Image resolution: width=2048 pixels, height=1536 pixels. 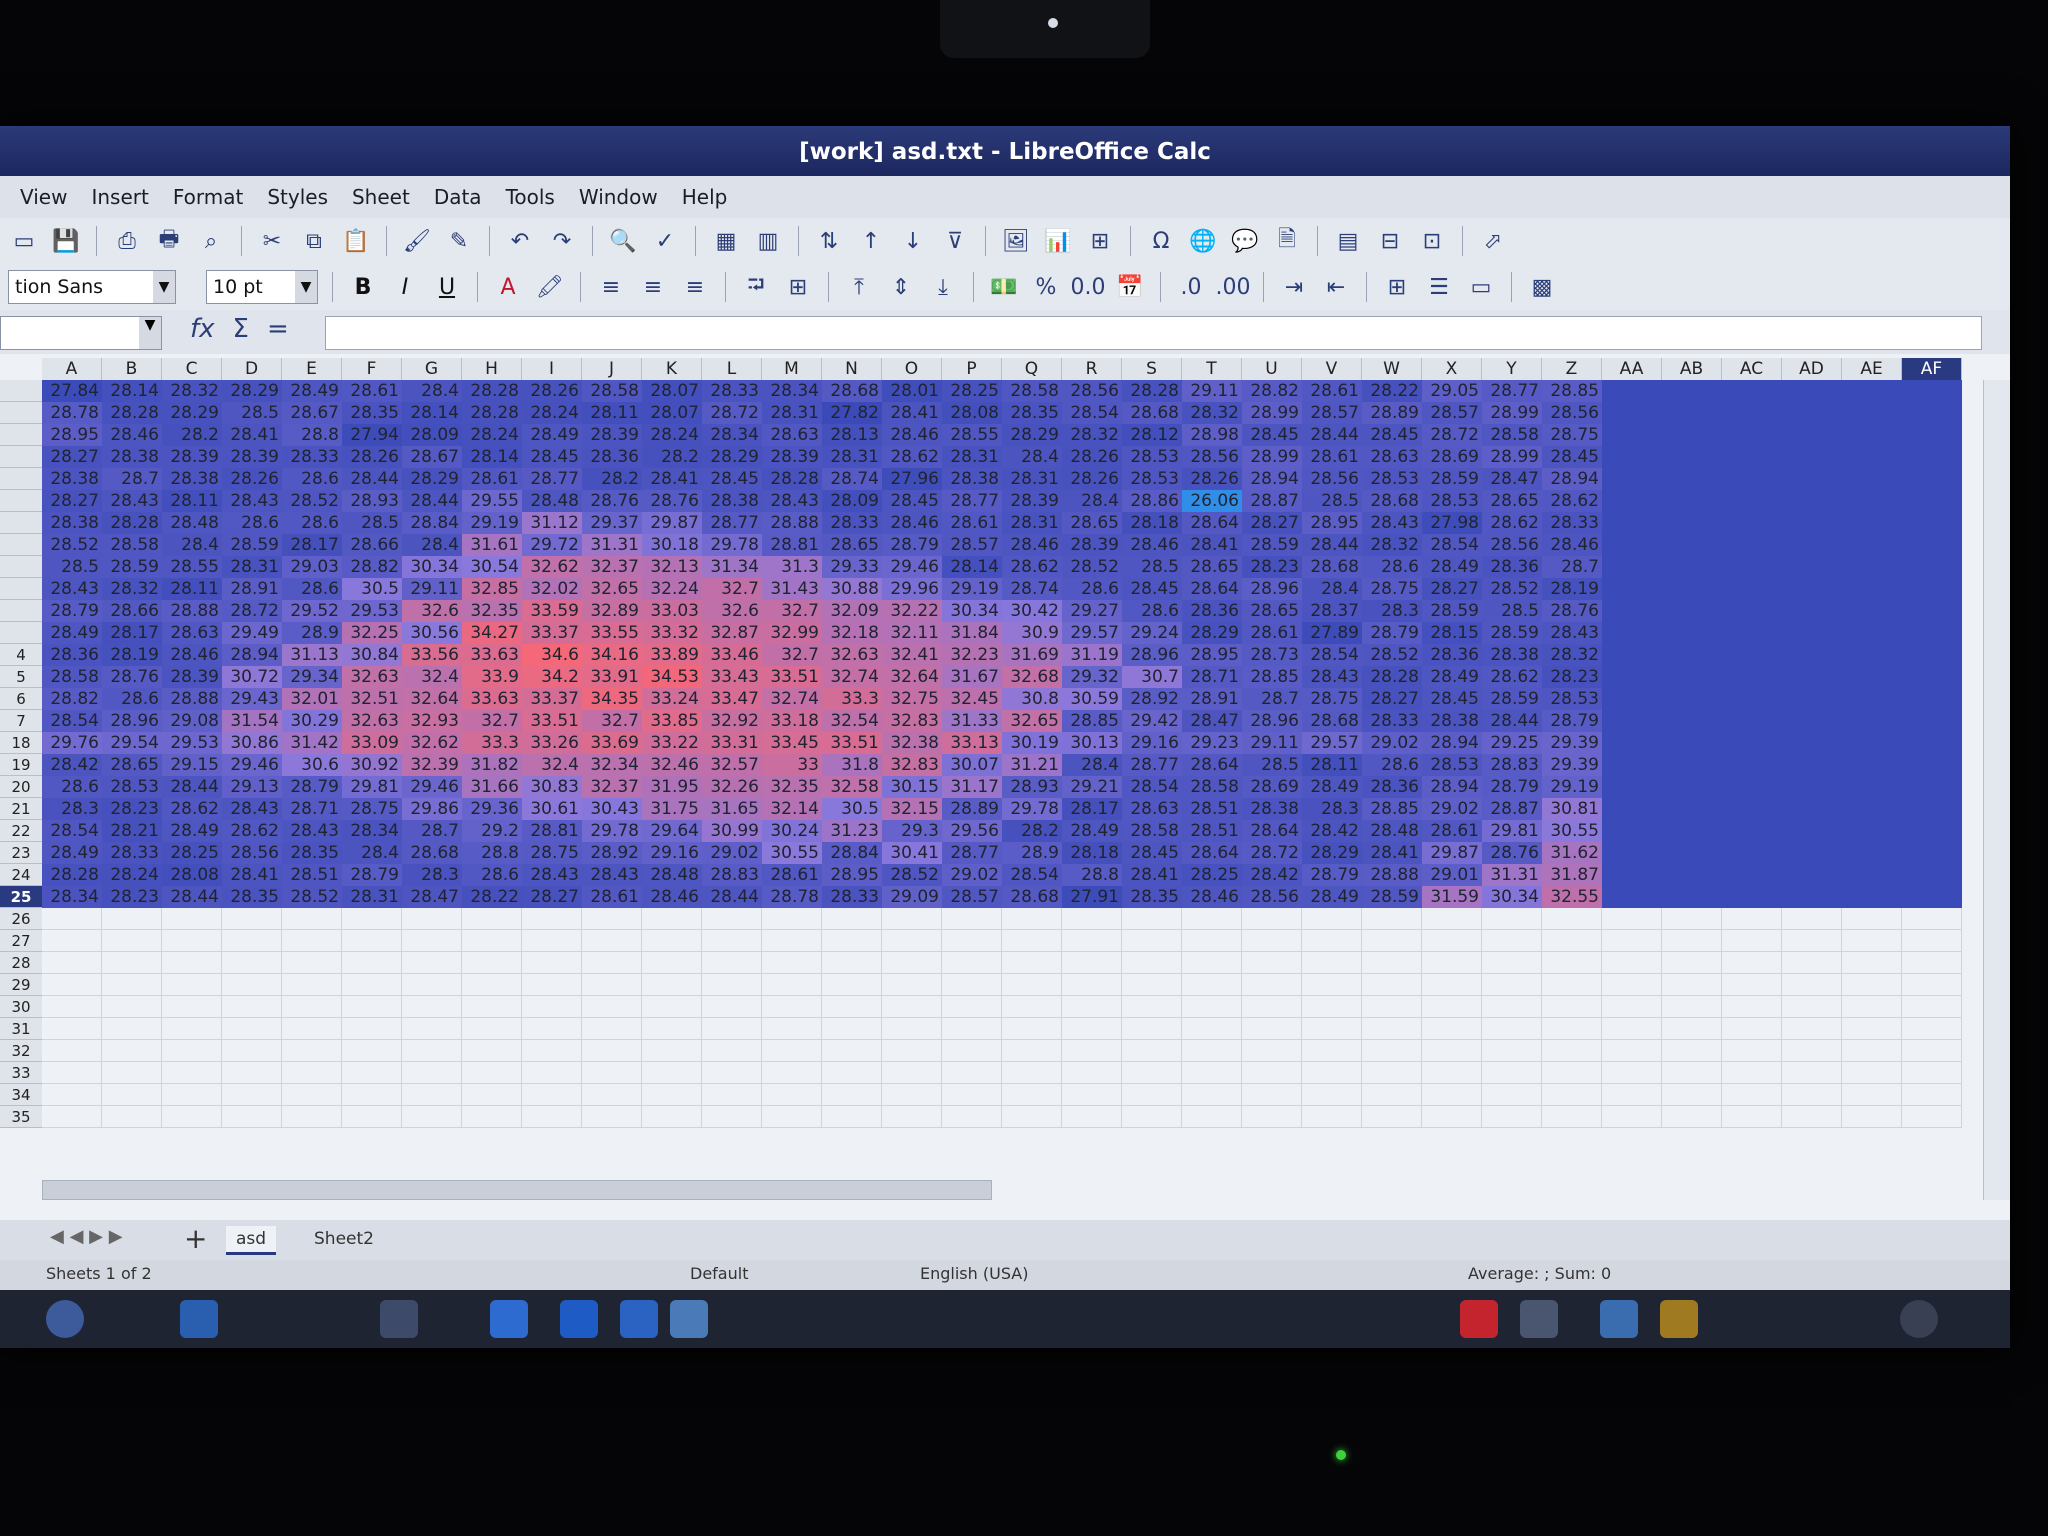 What do you see at coordinates (732, 699) in the screenshot?
I see `table-cell: 33.47` at bounding box center [732, 699].